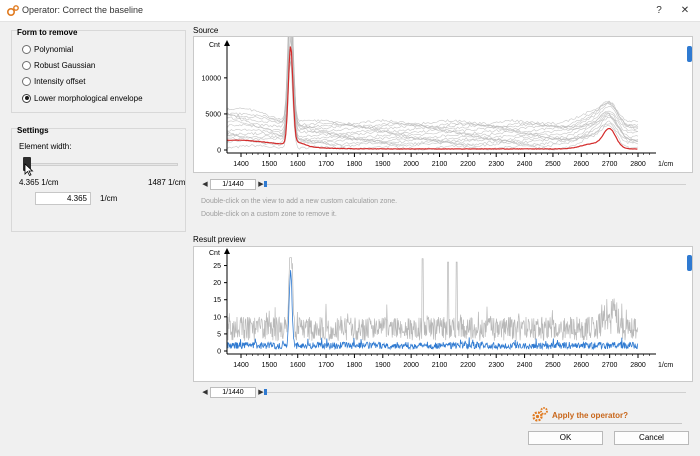 The image size is (700, 456). I want to click on result-page-field: 1/1440, so click(233, 392).